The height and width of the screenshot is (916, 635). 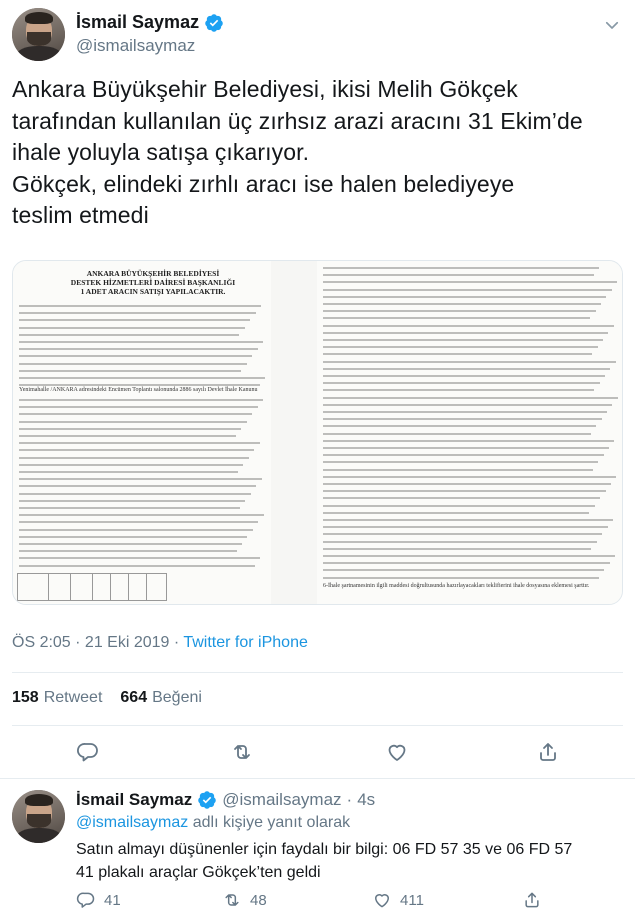 What do you see at coordinates (132, 822) in the screenshot?
I see `replying-mention: @ismailsaymaz` at bounding box center [132, 822].